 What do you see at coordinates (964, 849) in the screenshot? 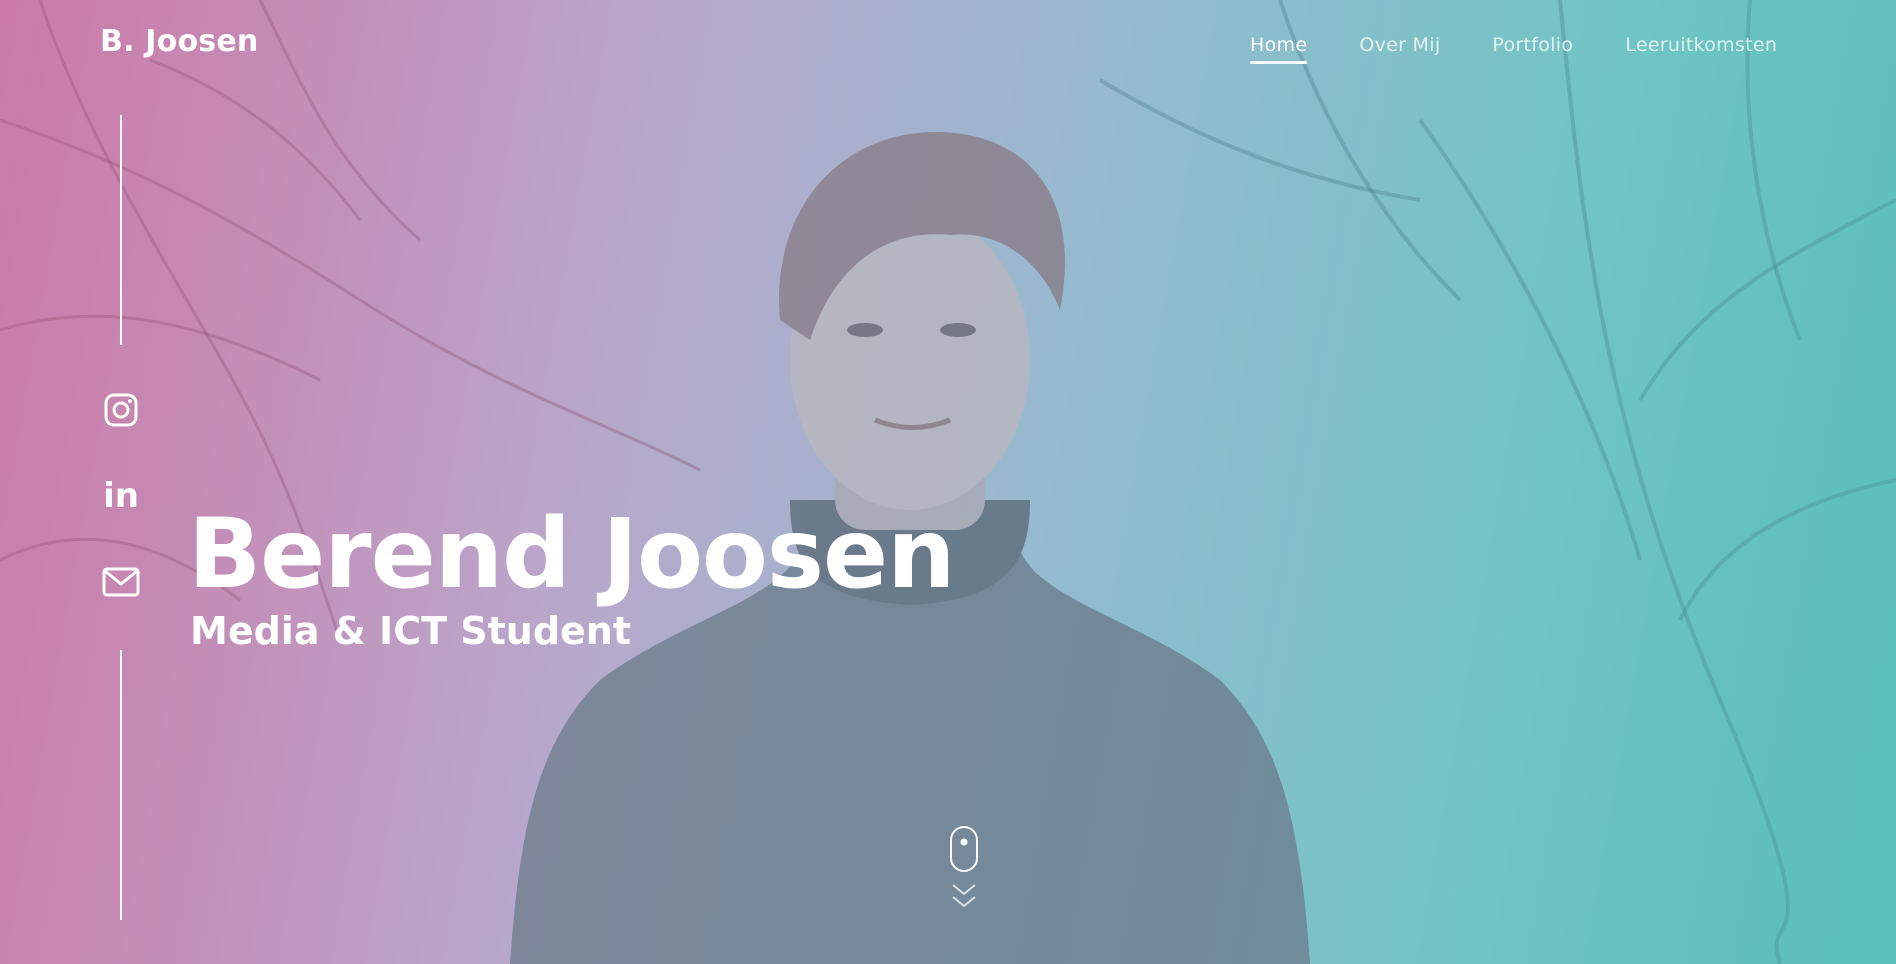
I see `mouse-icon` at bounding box center [964, 849].